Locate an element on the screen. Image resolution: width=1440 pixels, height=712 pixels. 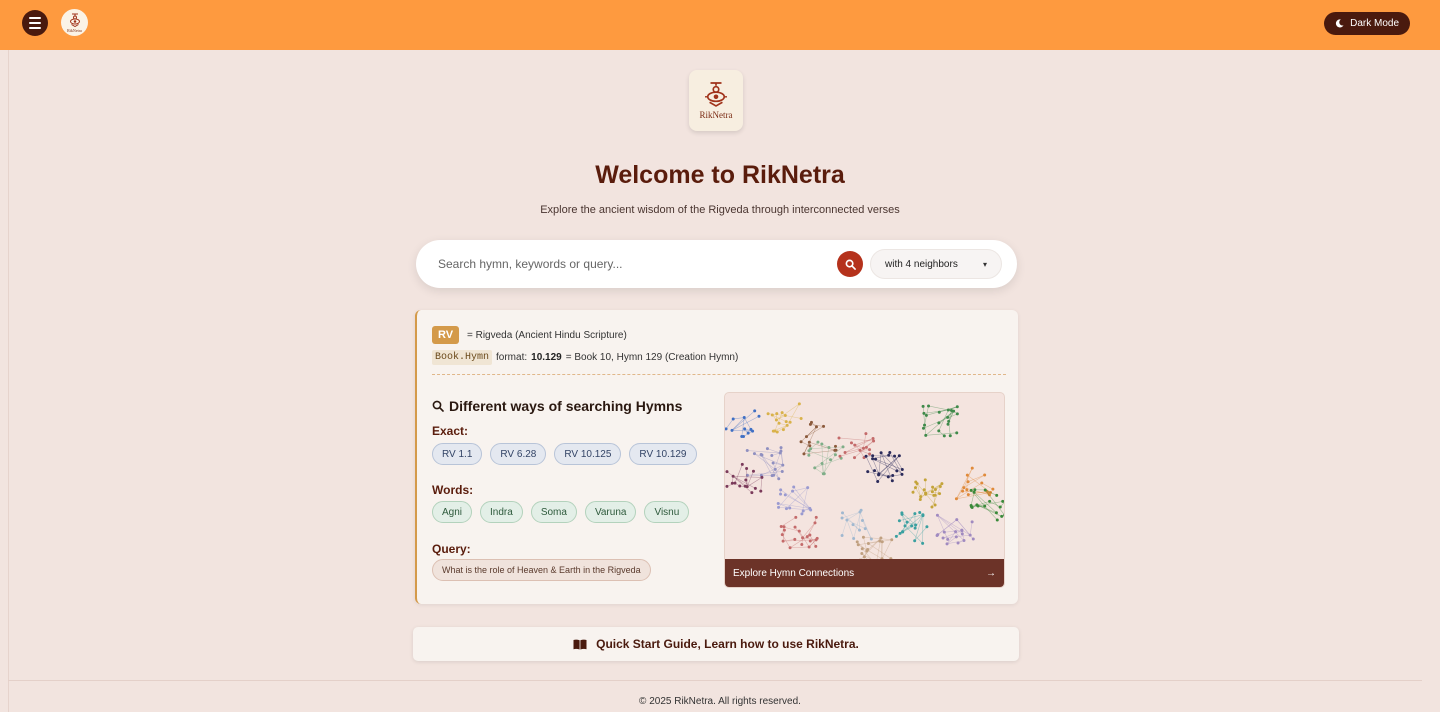
exact-chip-row: RV 1.1 RV 6.28 RV 10.125 RV 10.129 is located at coordinates (564, 454).